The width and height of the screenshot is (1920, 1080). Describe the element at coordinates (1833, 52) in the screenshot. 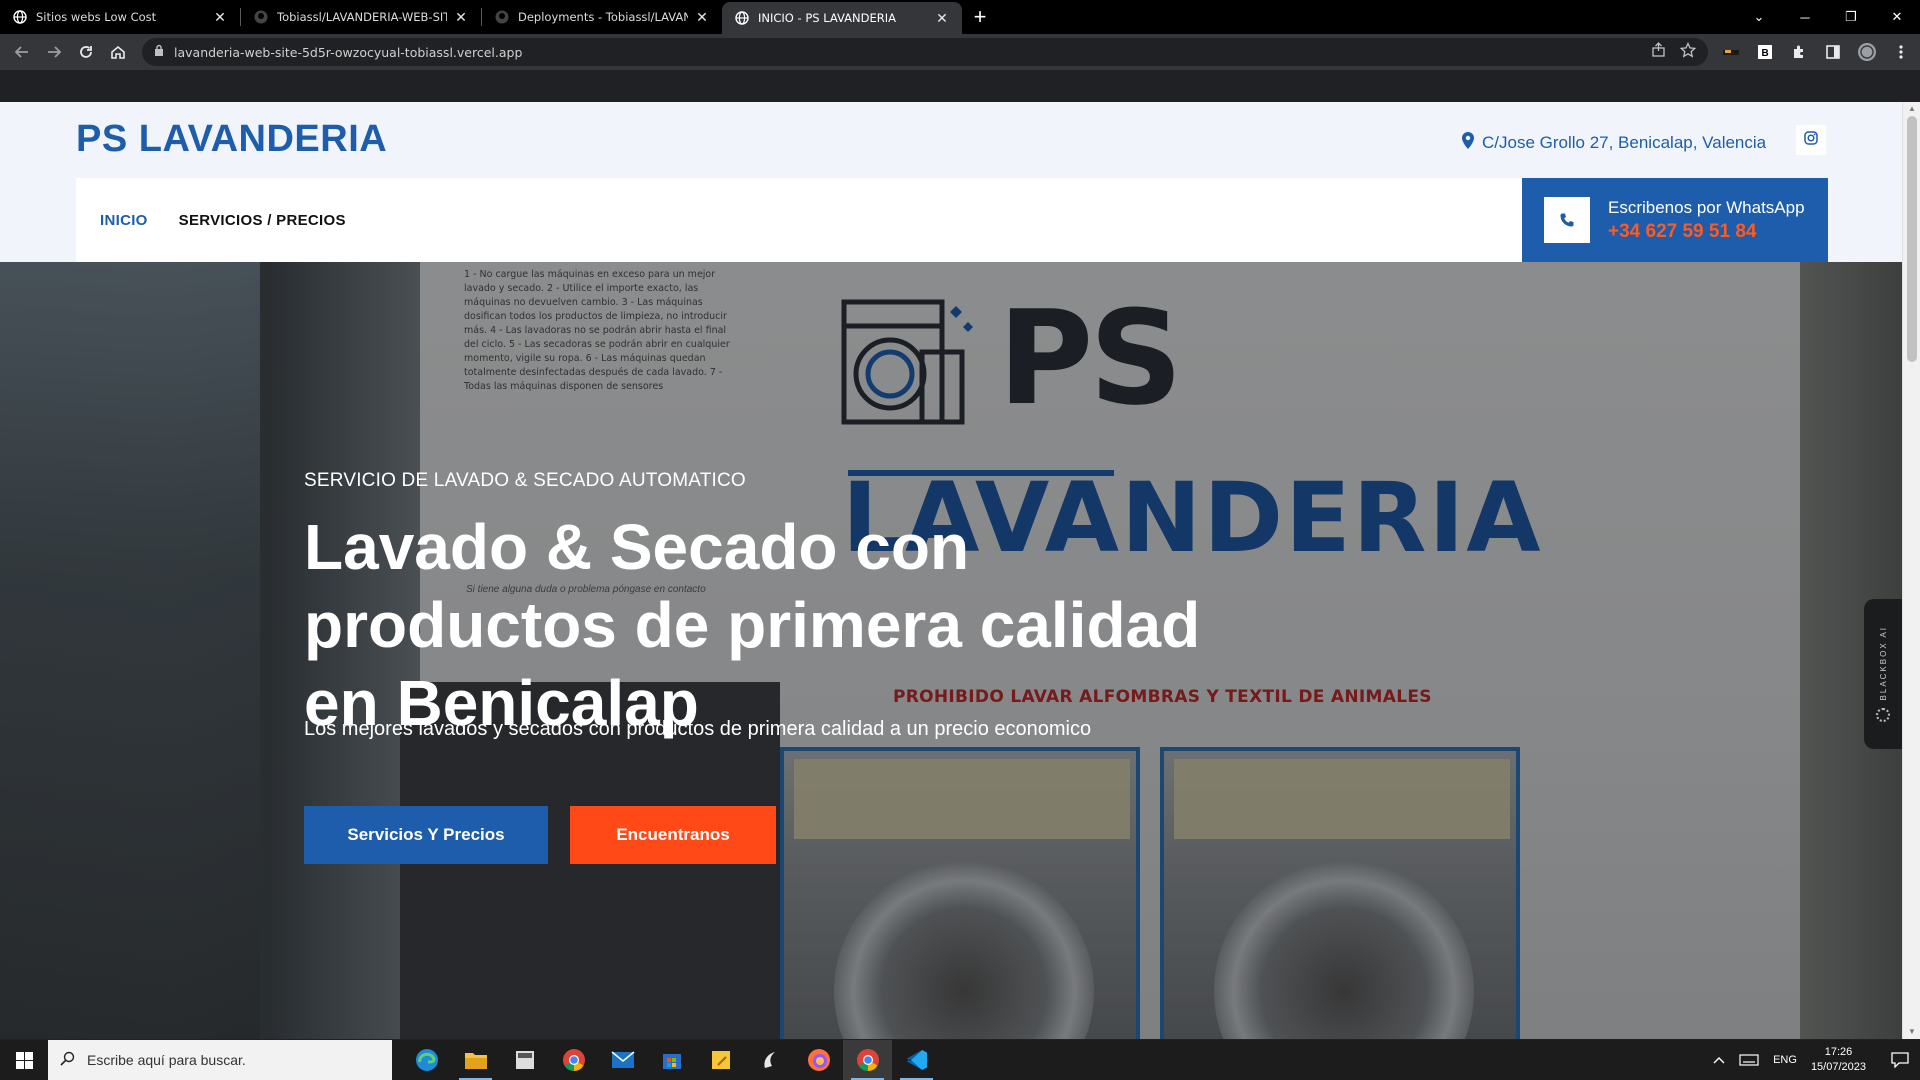

I see `side-panel-icon` at that location.